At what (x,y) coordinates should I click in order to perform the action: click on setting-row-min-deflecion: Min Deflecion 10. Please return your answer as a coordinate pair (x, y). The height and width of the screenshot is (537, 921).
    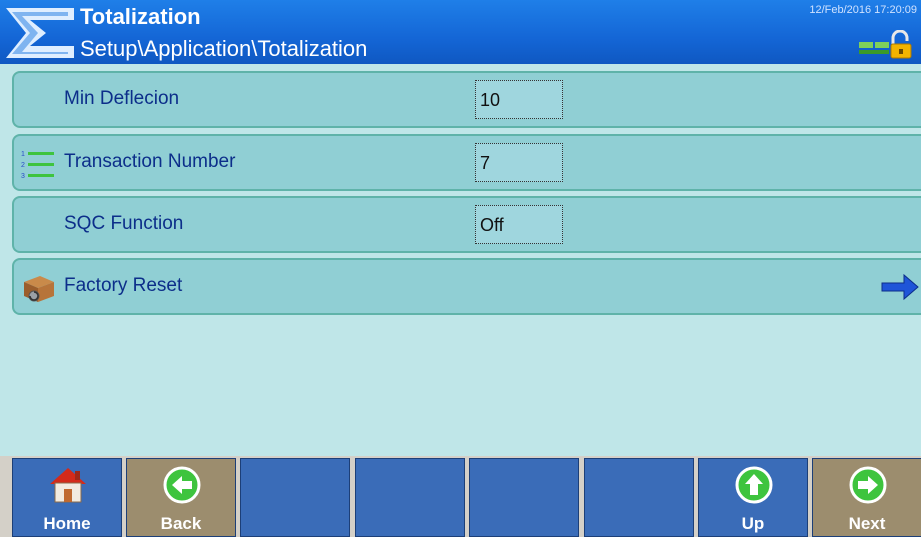
    Looking at the image, I should click on (466, 99).